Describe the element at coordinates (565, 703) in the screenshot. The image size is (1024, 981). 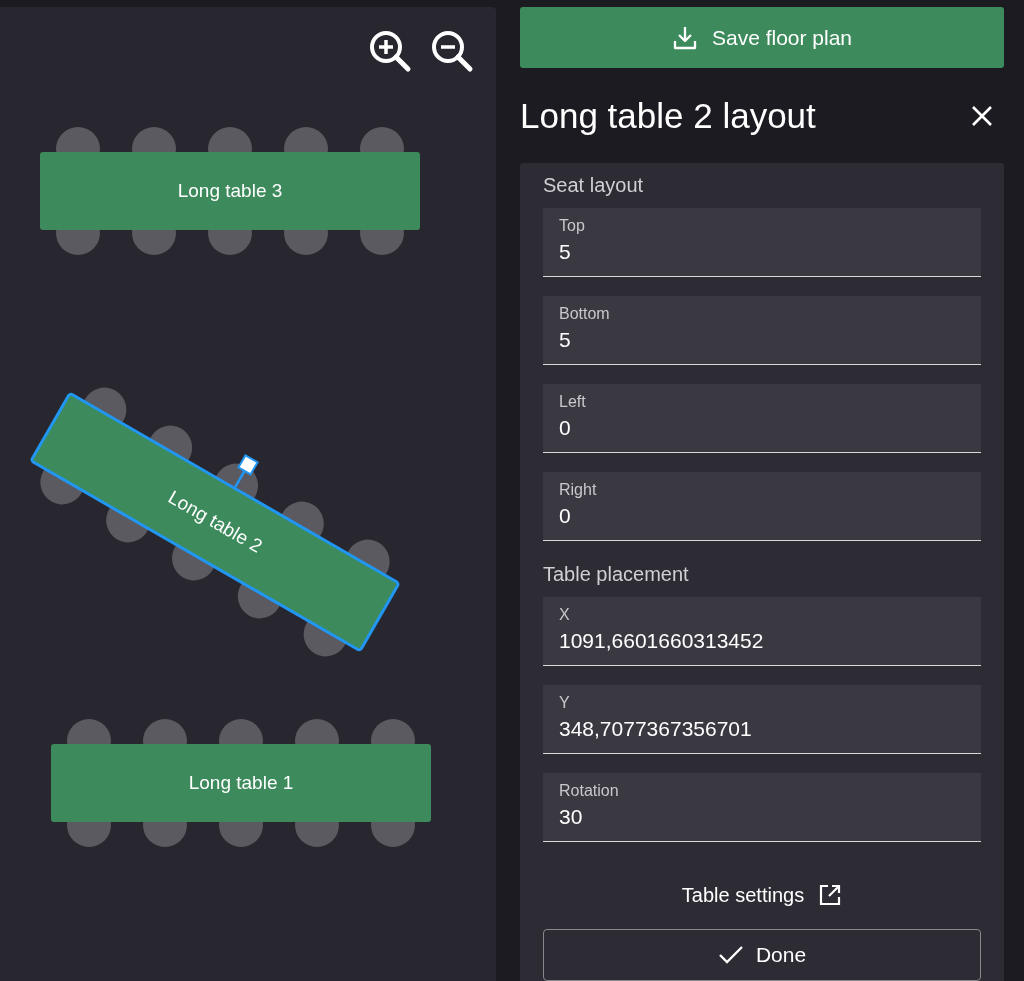
I see `field-label: Y` at that location.